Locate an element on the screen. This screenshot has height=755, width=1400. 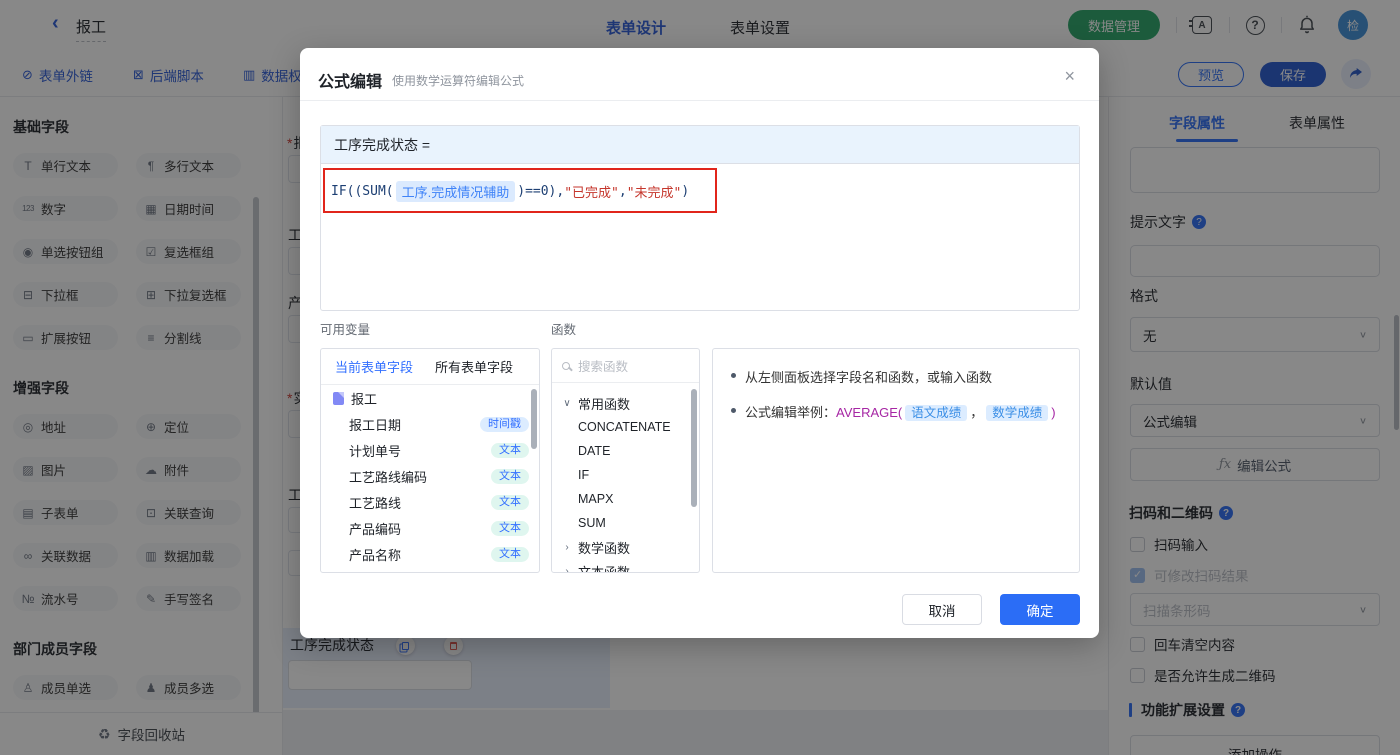
modal-title: 公式编辑 is located at coordinates (350, 82).